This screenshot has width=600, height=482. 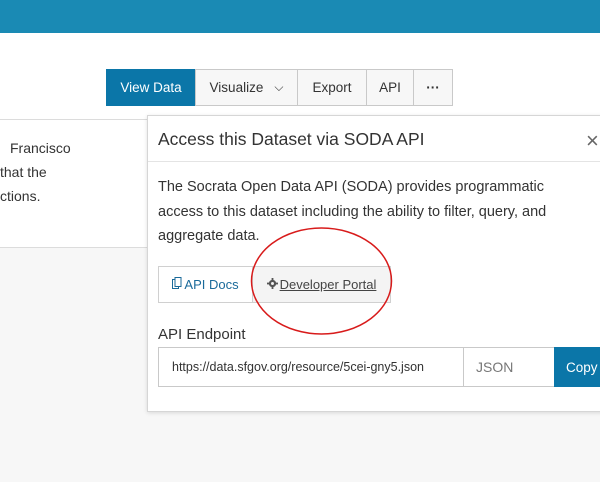 I want to click on view-data-button: View Data, so click(x=151, y=87).